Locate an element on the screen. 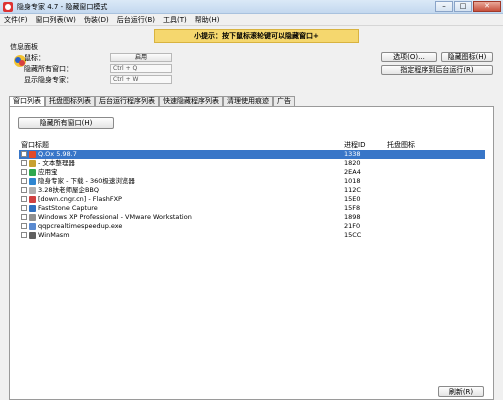 Image resolution: width=503 pixels, height=400 pixels. title-bar: 隐身专家 4.7 - 隐藏窗口模式 – □ ✕ is located at coordinates (251, 7).